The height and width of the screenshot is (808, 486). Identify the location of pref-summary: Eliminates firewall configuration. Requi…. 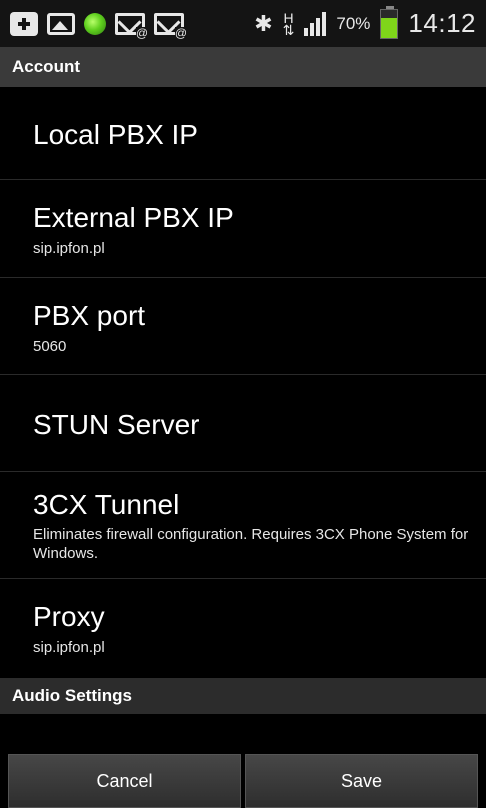
(251, 544).